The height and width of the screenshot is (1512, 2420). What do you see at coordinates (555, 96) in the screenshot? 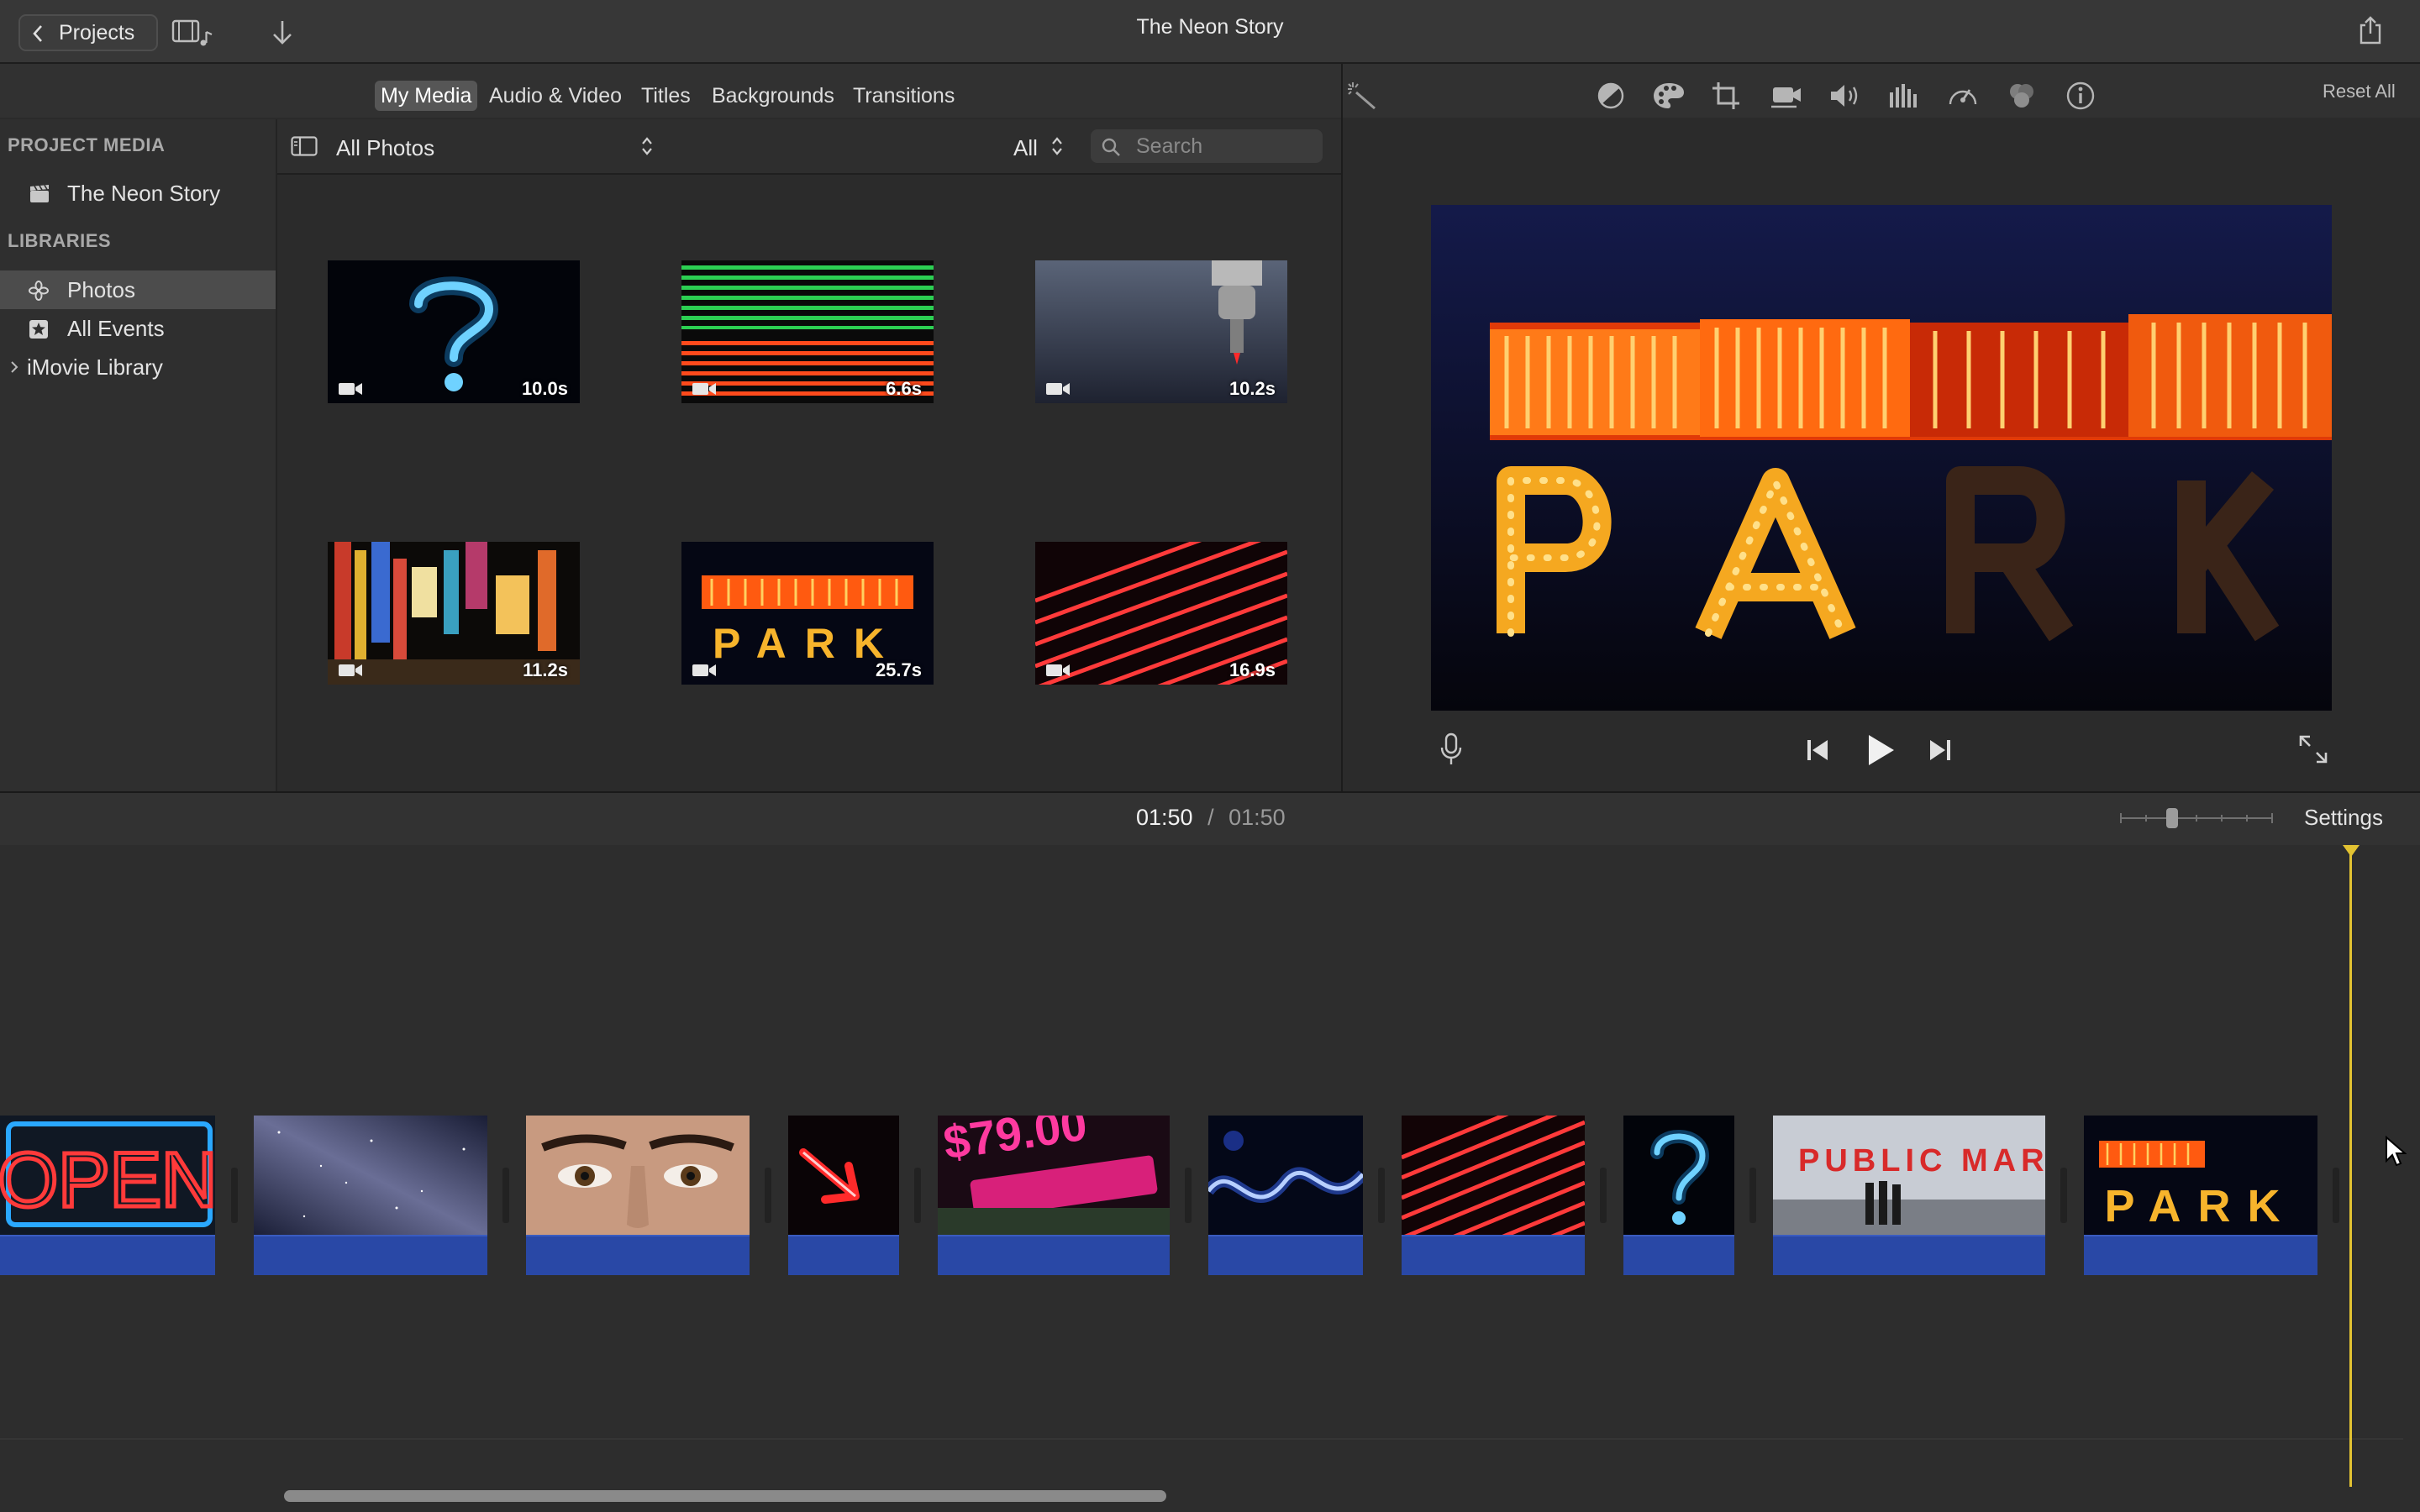
I see `tab-audio-video: Audio & Video` at bounding box center [555, 96].